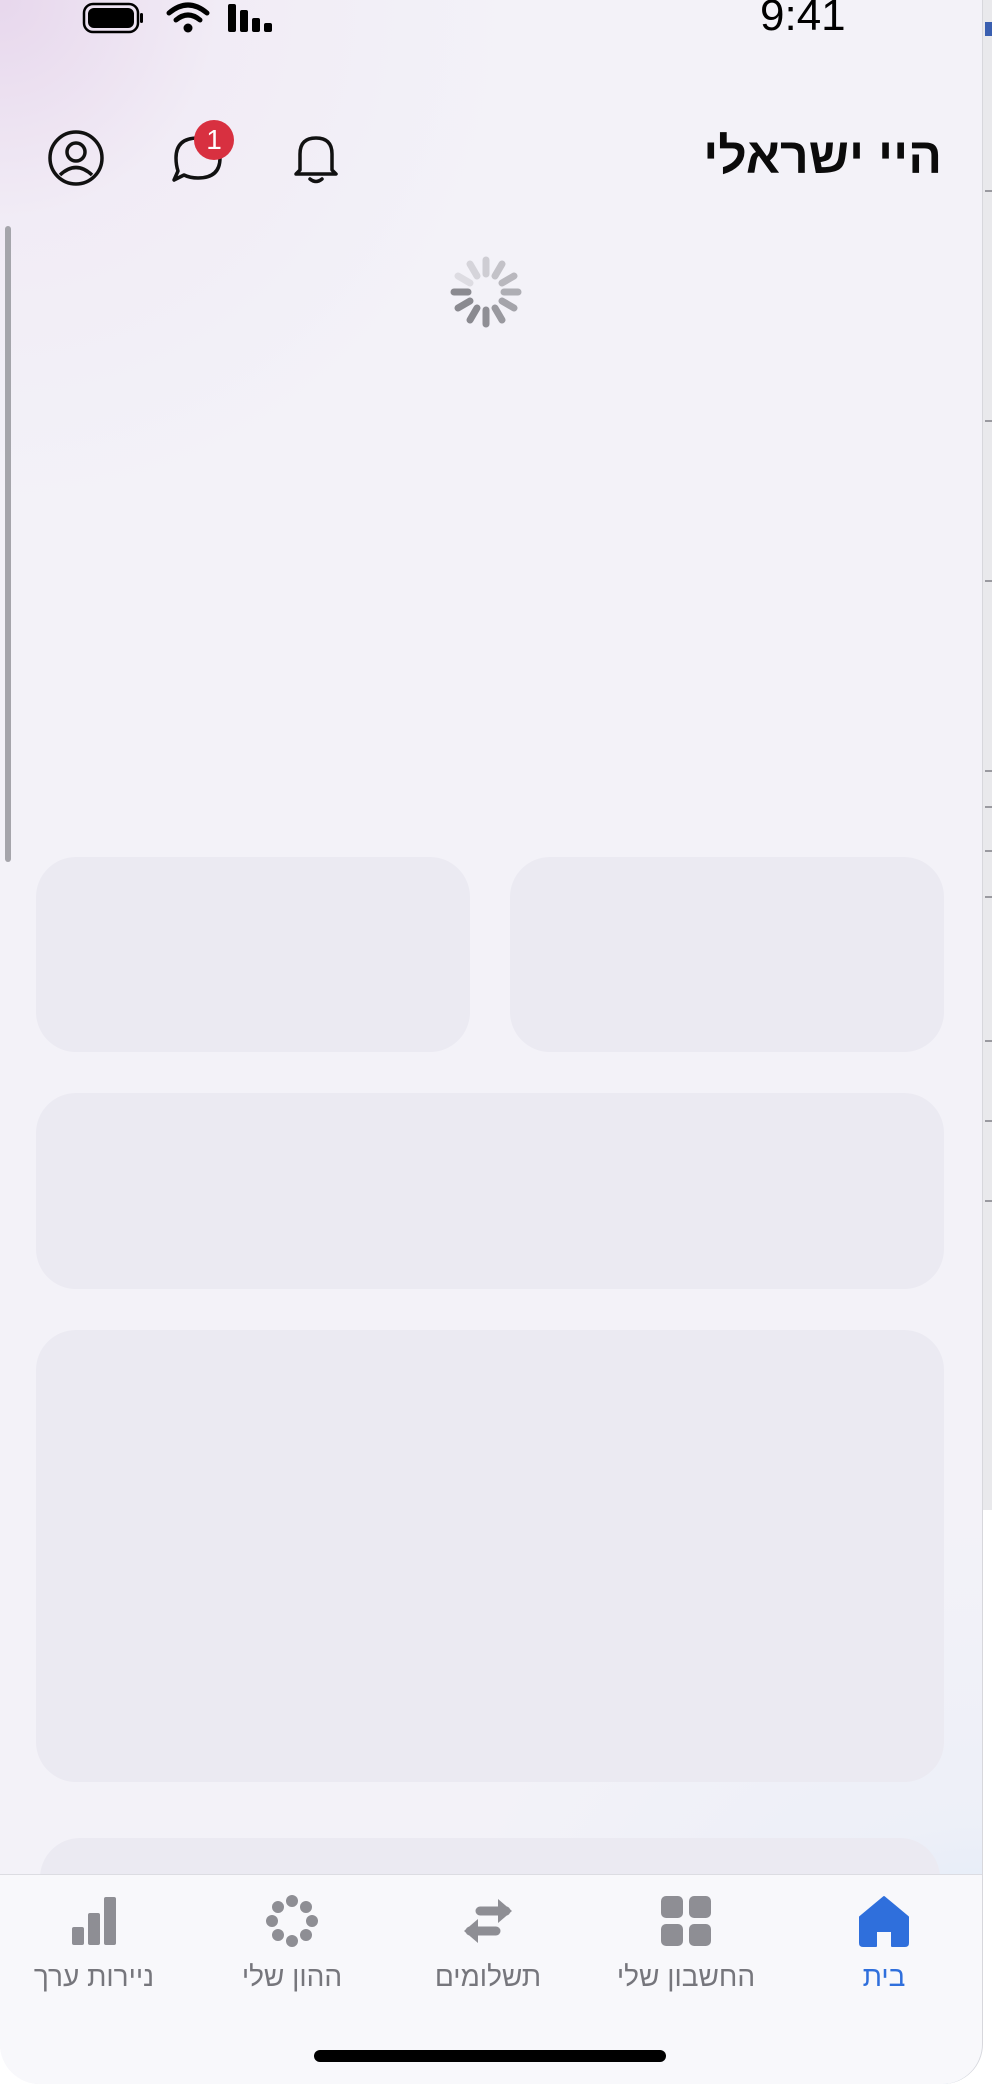 The width and height of the screenshot is (992, 2084). I want to click on tab-label: תשלומים, so click(488, 1976).